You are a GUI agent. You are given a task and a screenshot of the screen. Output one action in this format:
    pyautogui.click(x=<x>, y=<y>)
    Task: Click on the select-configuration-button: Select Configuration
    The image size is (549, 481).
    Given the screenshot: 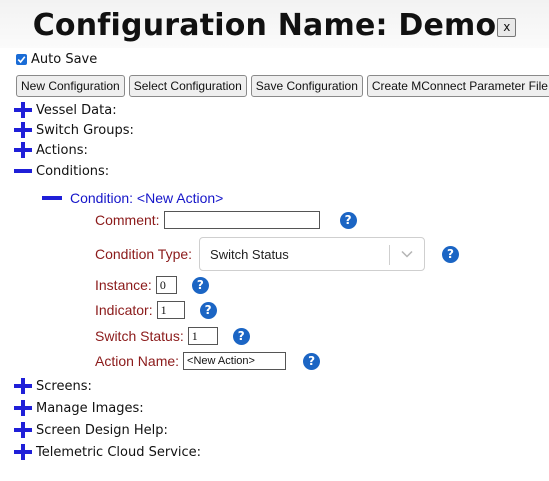 What is the action you would take?
    pyautogui.click(x=187, y=86)
    